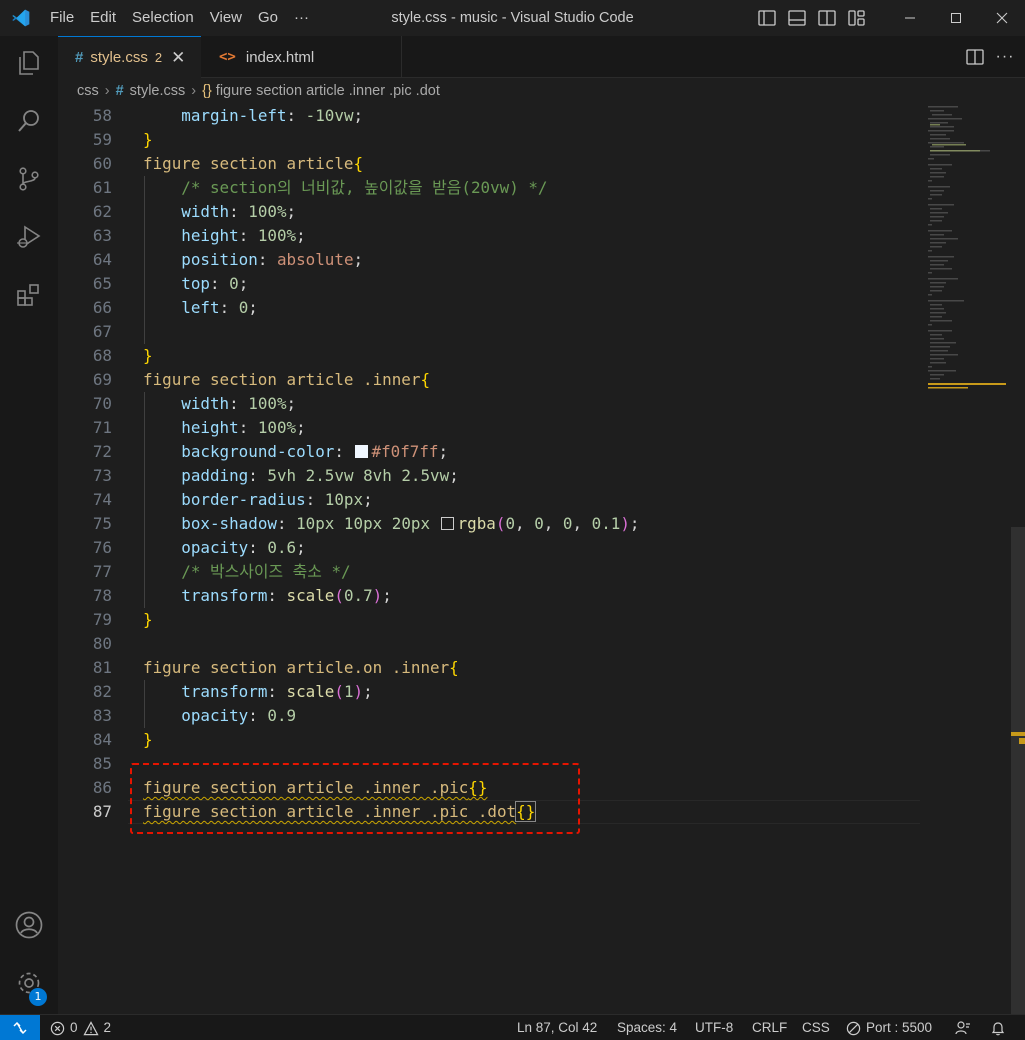  What do you see at coordinates (1018, 734) in the screenshot?
I see `scrollbar-warning-marker` at bounding box center [1018, 734].